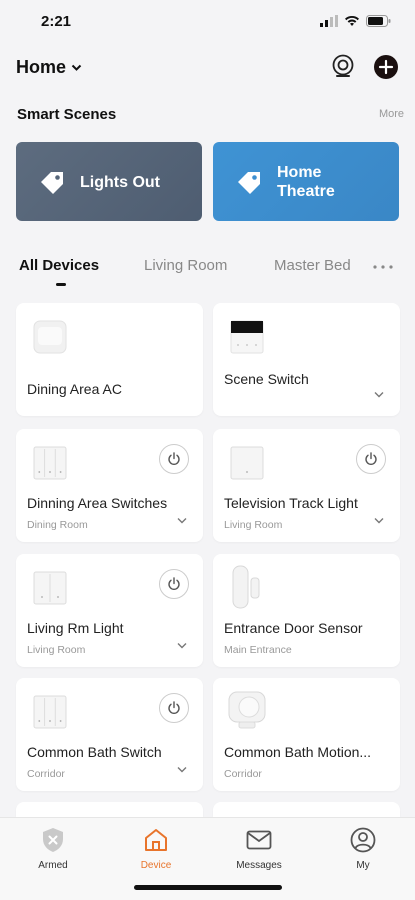 The height and width of the screenshot is (900, 415). I want to click on device-card: Dinning Area Switches Dining Room, so click(109, 485).